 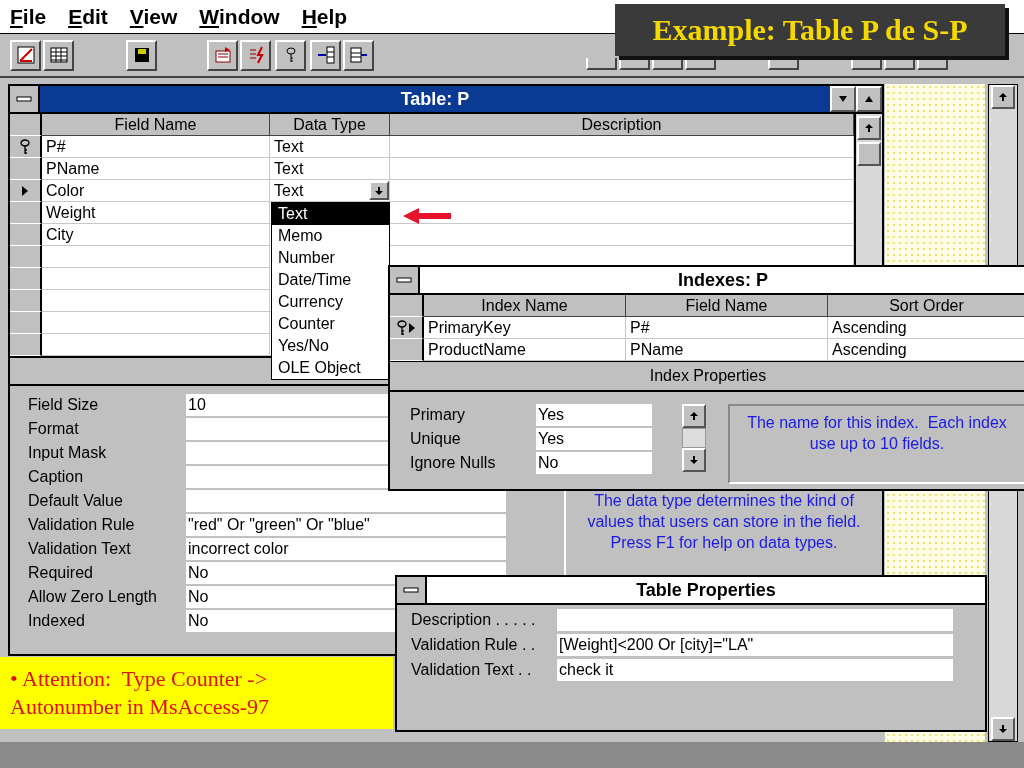 I want to click on property-label: Allow Zero Length, so click(x=93, y=597).